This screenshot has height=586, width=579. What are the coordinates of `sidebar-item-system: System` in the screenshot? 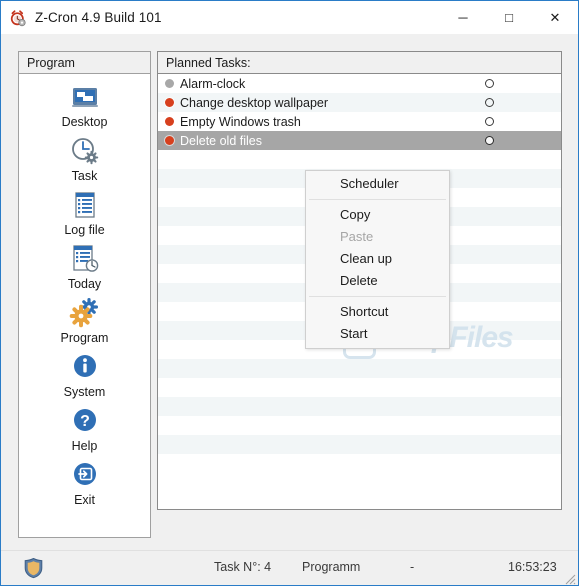 It's located at (84, 374).